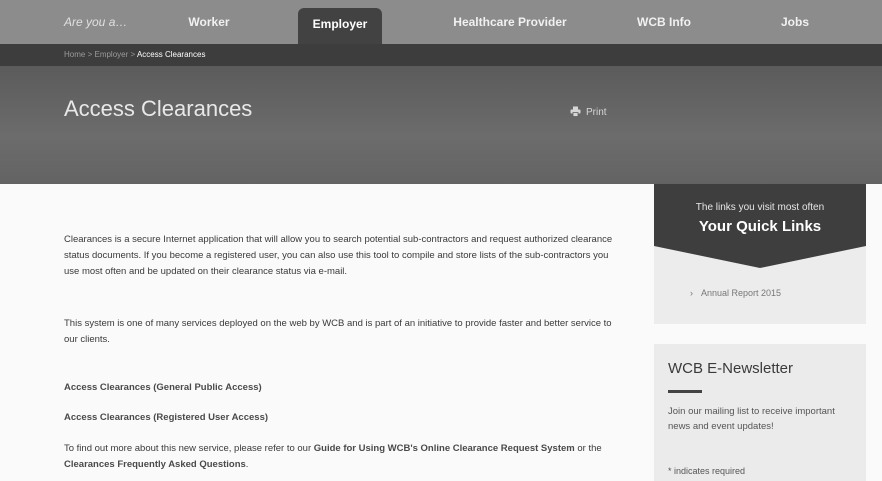  Describe the element at coordinates (707, 471) in the screenshot. I see `newsletter-required-note: * indicates required` at that location.